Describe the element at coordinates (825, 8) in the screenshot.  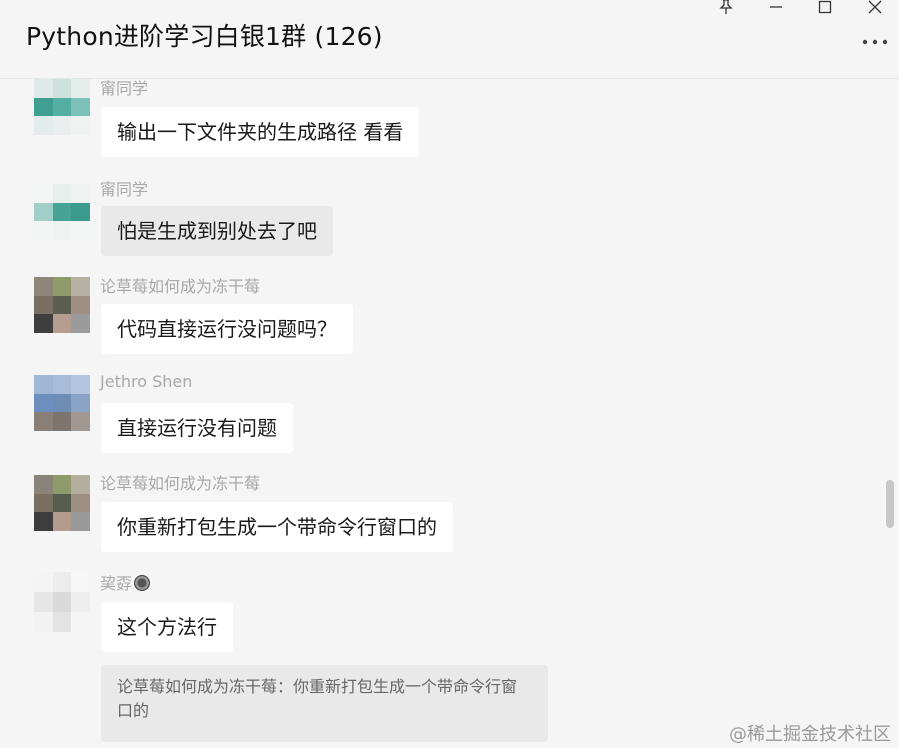
I see `maximize-icon` at that location.